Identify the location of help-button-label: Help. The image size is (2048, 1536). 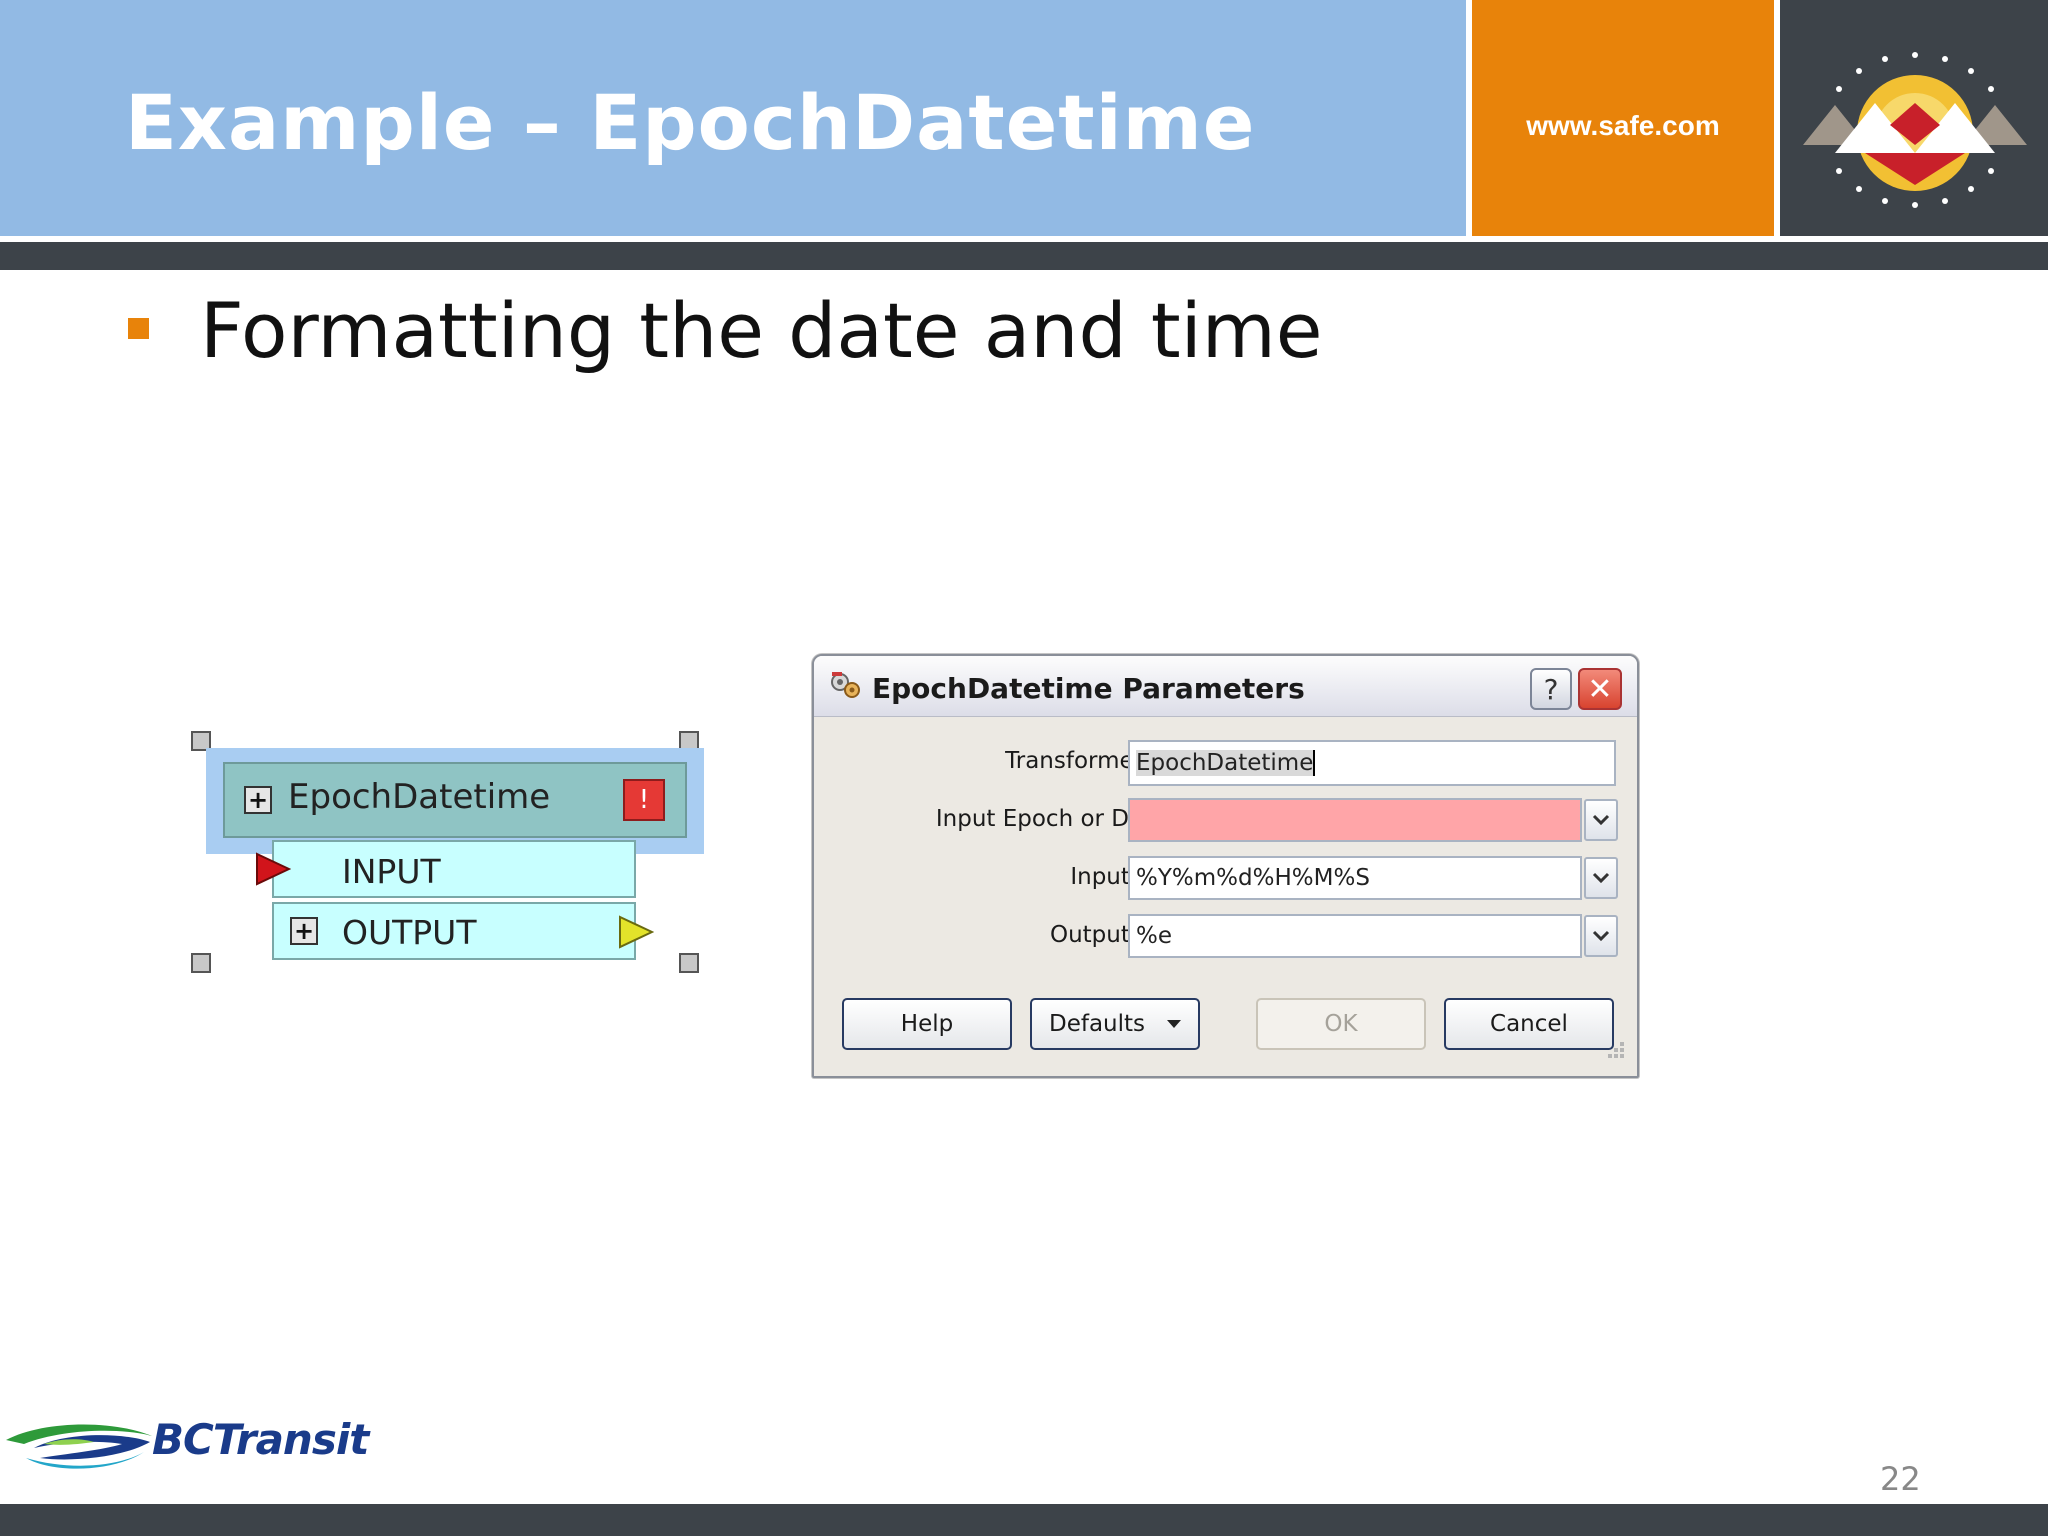
(927, 1024).